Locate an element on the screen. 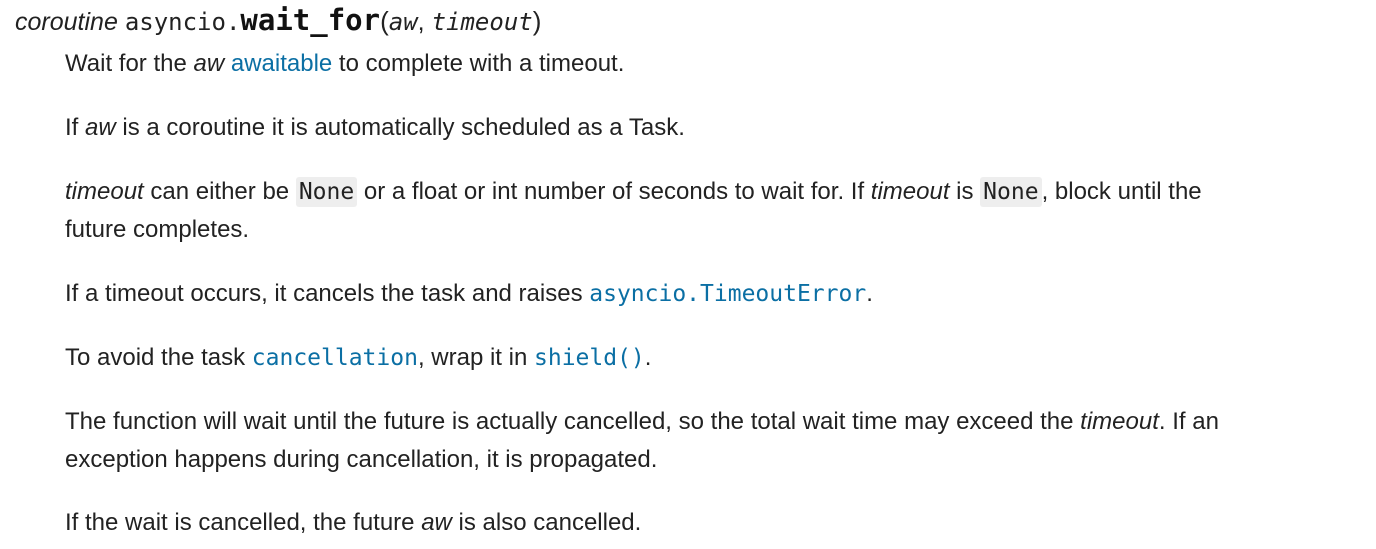  signature-param-timeout: timeout is located at coordinates (482, 22).